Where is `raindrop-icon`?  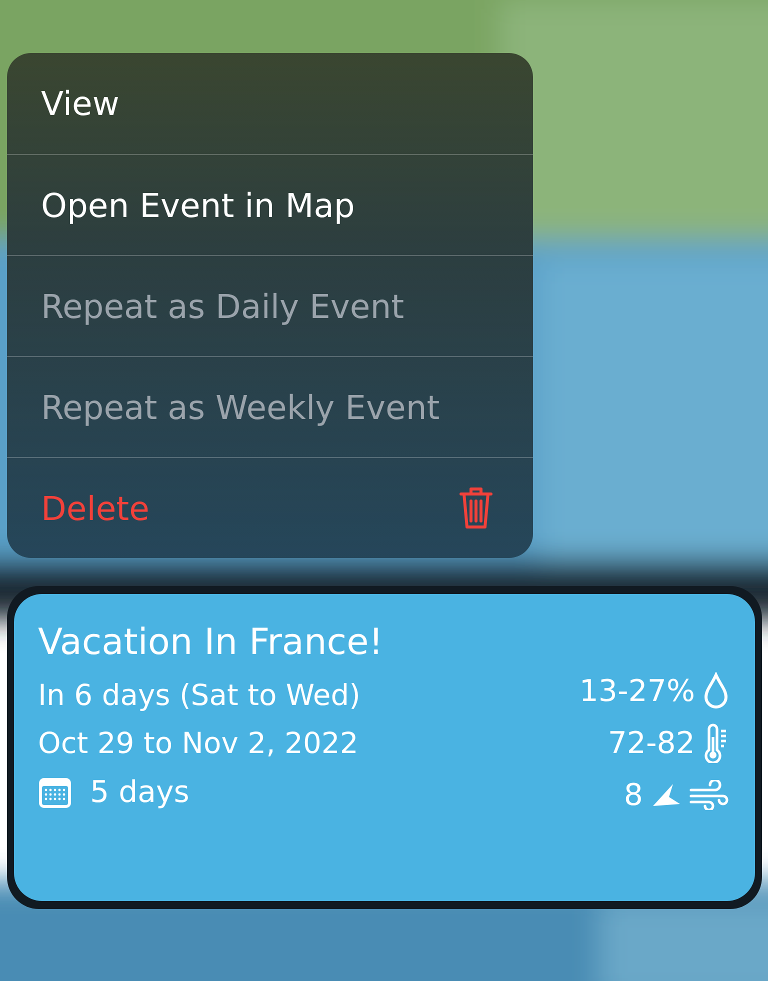
raindrop-icon is located at coordinates (716, 691).